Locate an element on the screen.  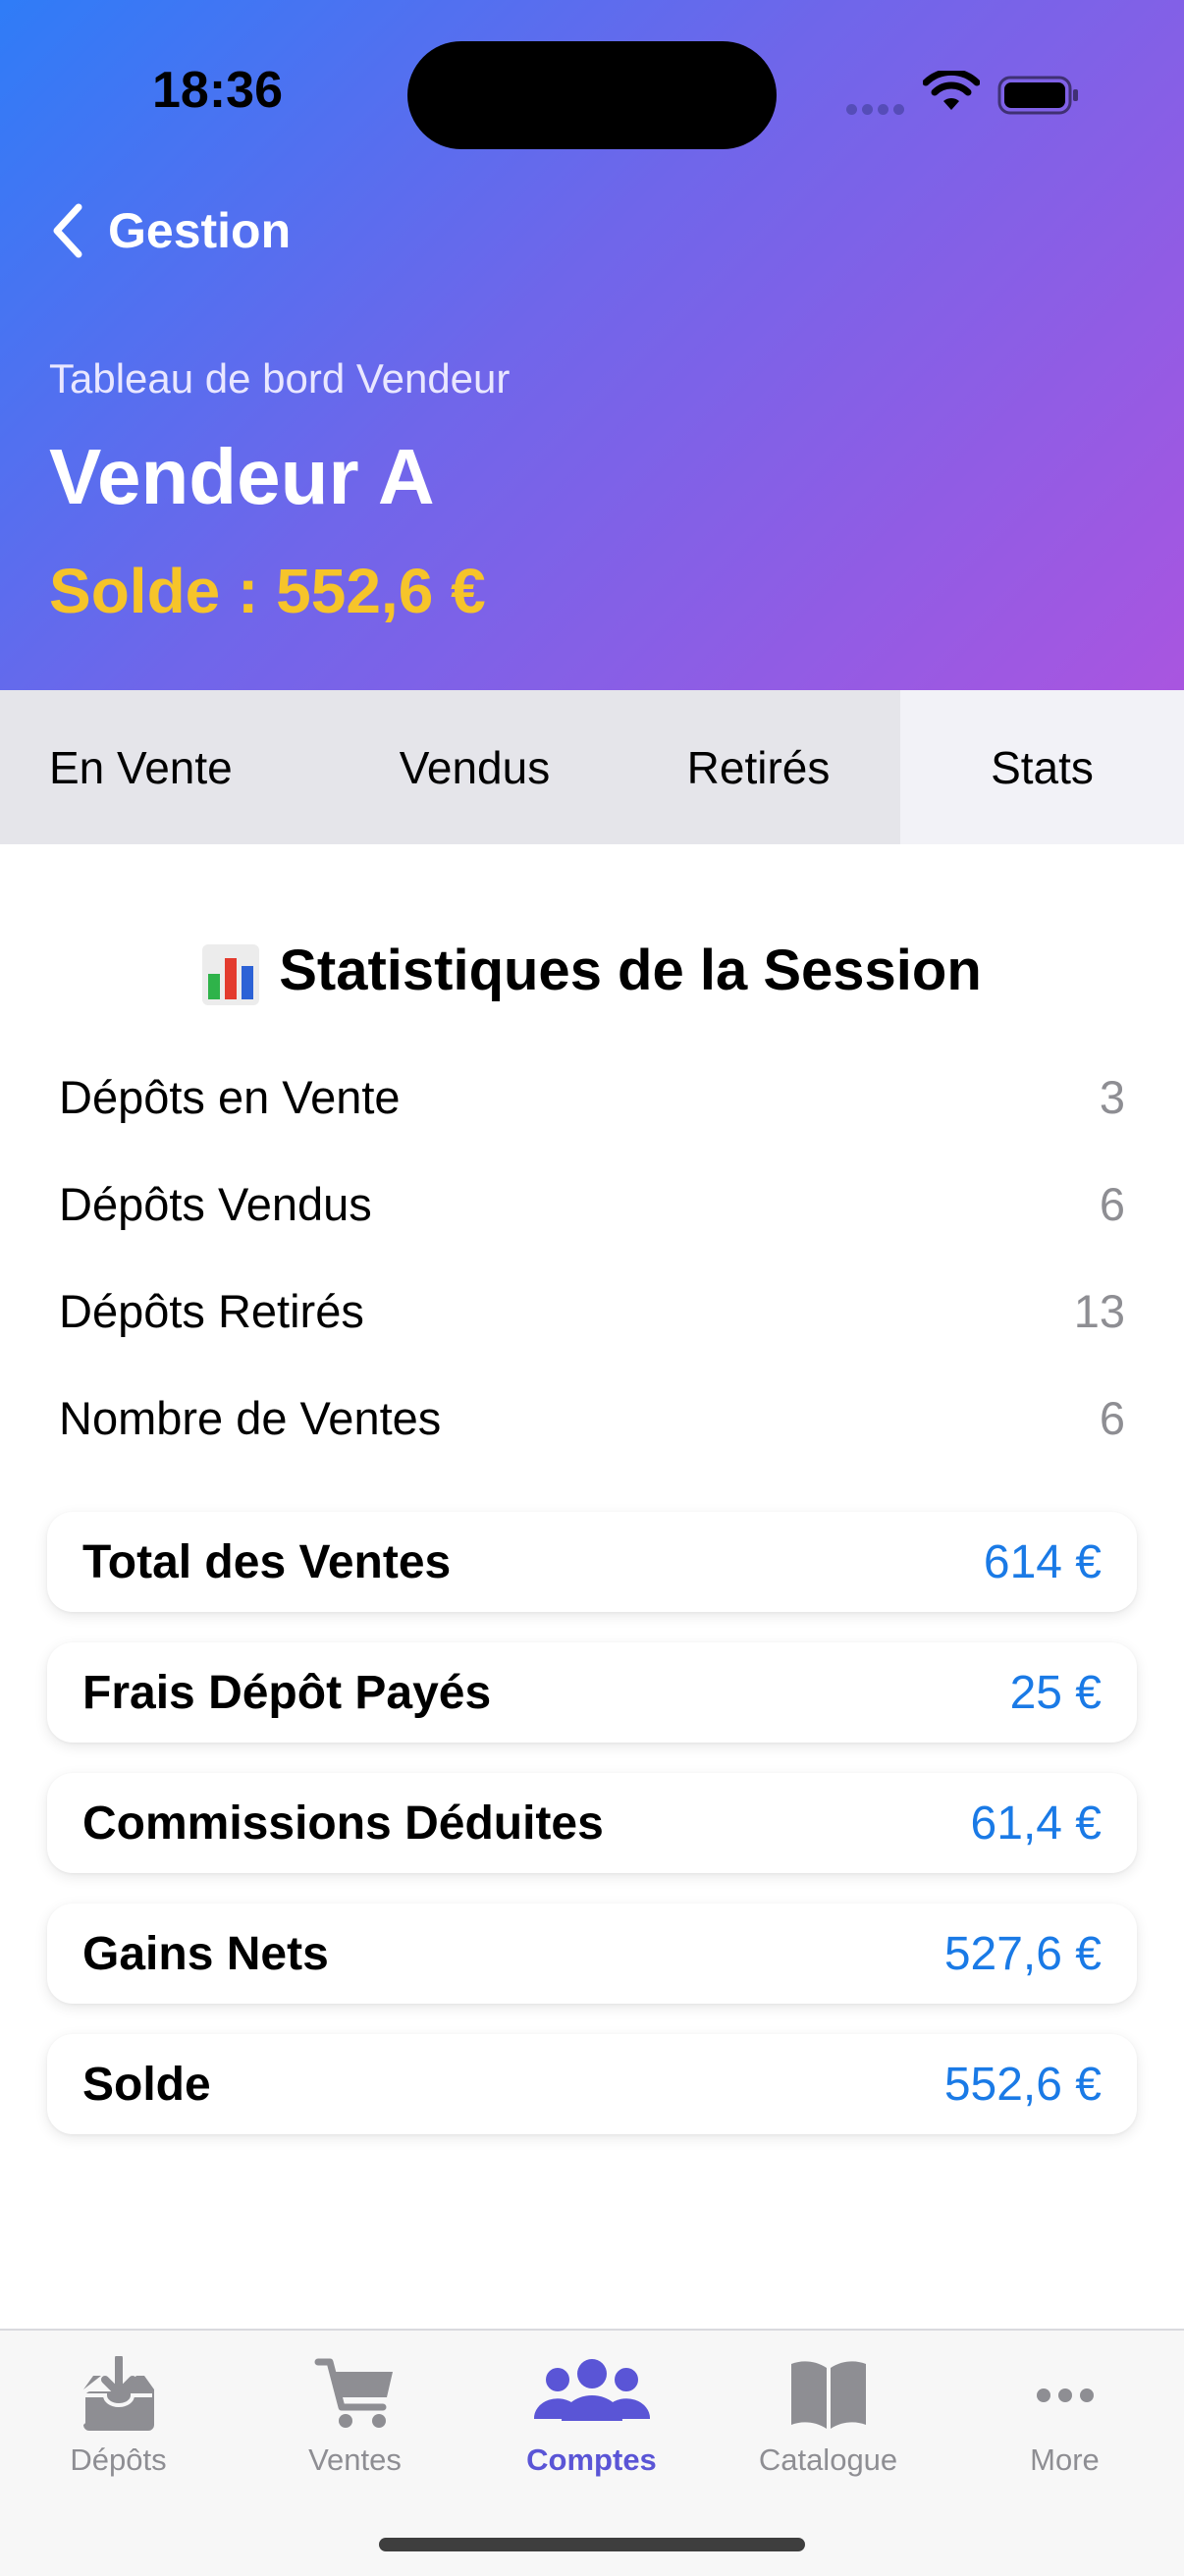
seller-name: Vendeur A is located at coordinates (242, 476).